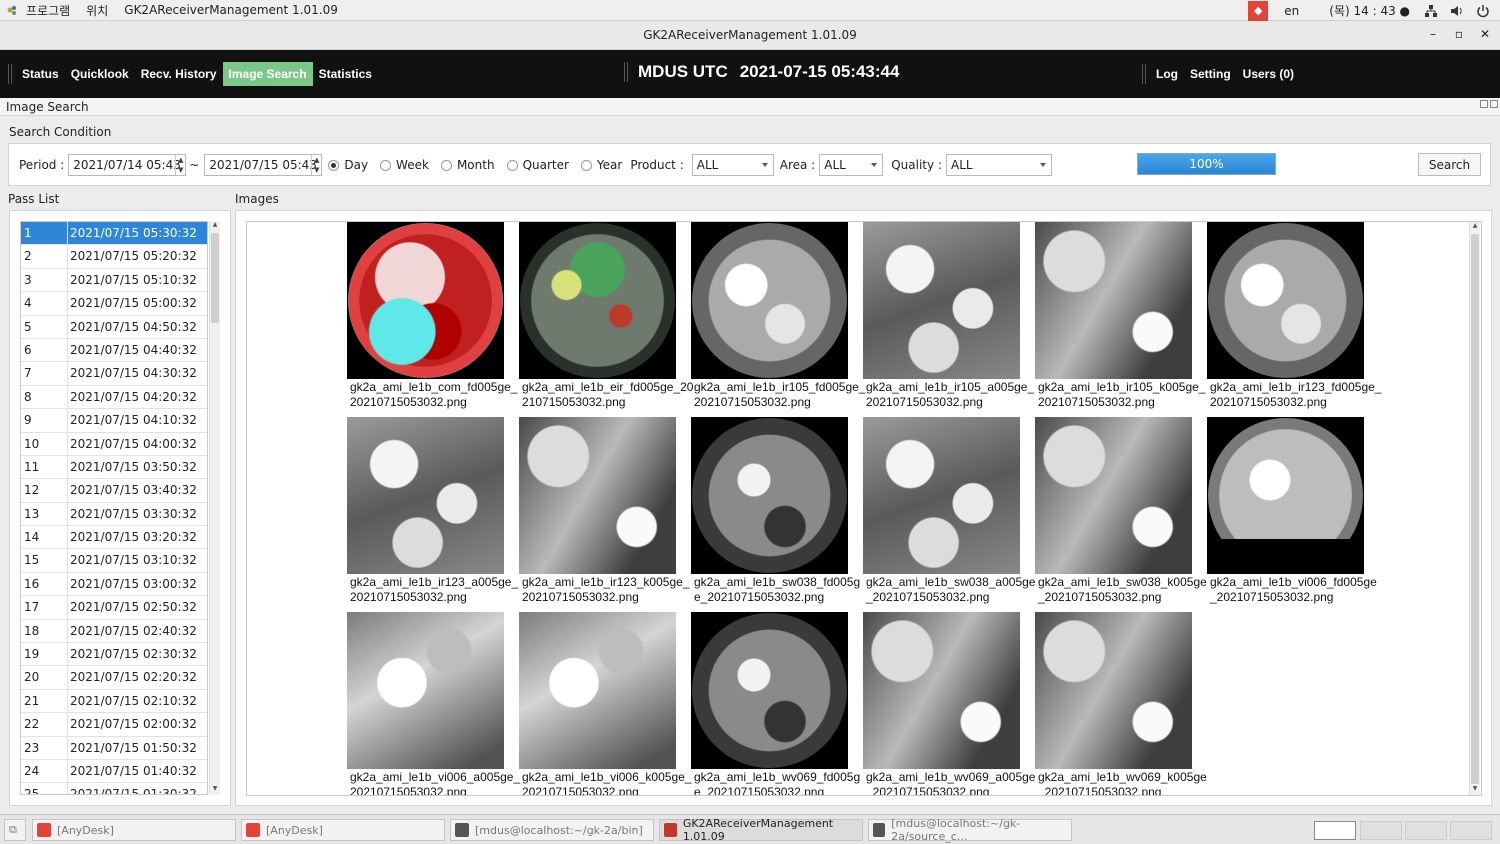 Image resolution: width=1500 pixels, height=844 pixels. Describe the element at coordinates (537, 165) in the screenshot. I see `range-quarter-radio: Quarter` at that location.